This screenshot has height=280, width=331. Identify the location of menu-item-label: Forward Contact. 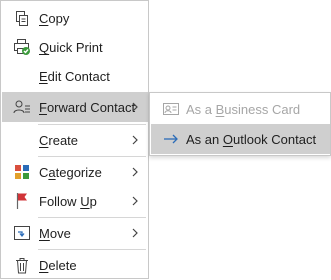
(87, 107).